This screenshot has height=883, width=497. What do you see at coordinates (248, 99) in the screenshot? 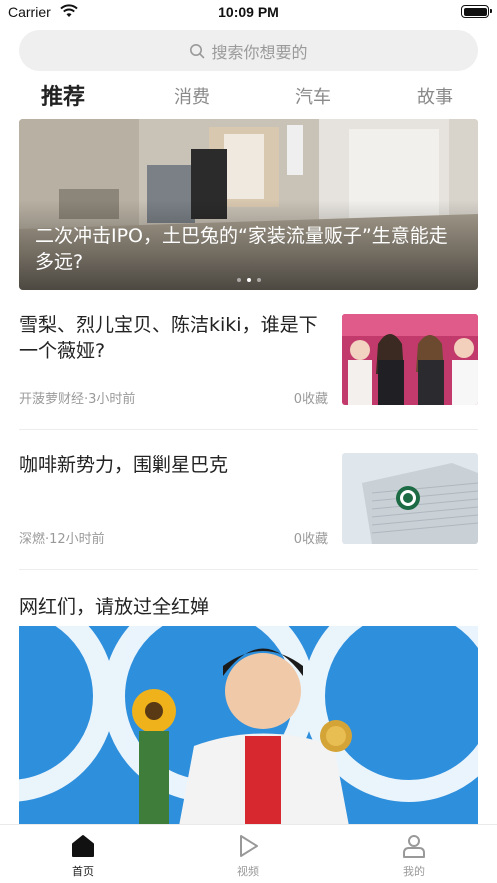
I see `category-tabs: 推荐 消费 汽车 故事` at bounding box center [248, 99].